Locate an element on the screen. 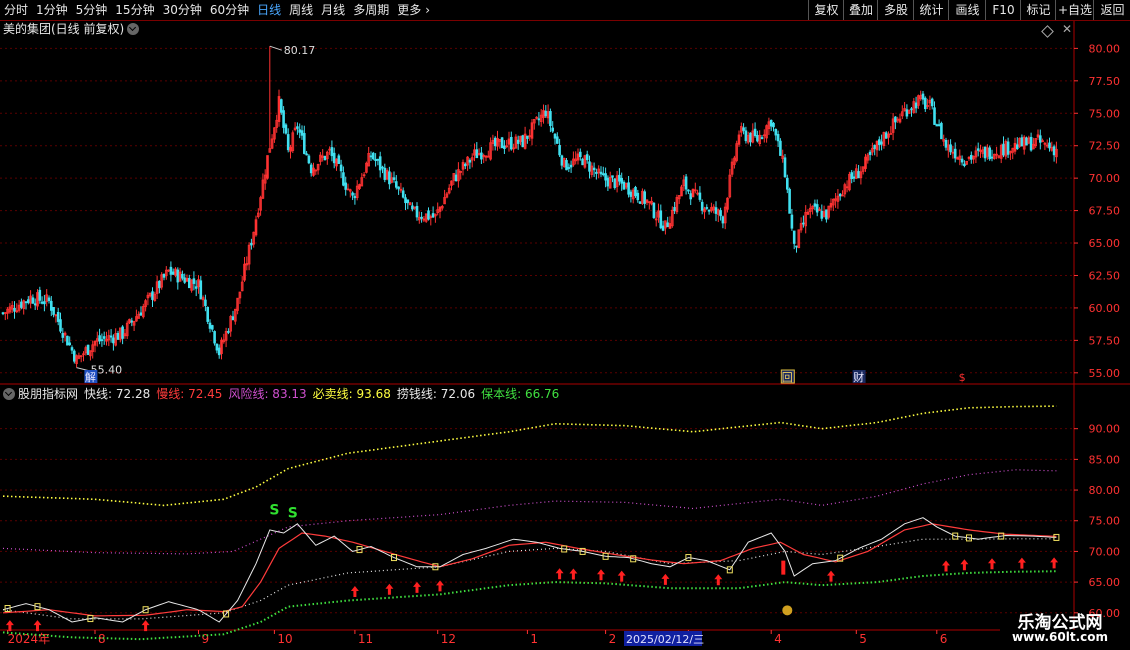 This screenshot has height=650, width=1130. period-tab-10: 更多 is located at coordinates (409, 10).